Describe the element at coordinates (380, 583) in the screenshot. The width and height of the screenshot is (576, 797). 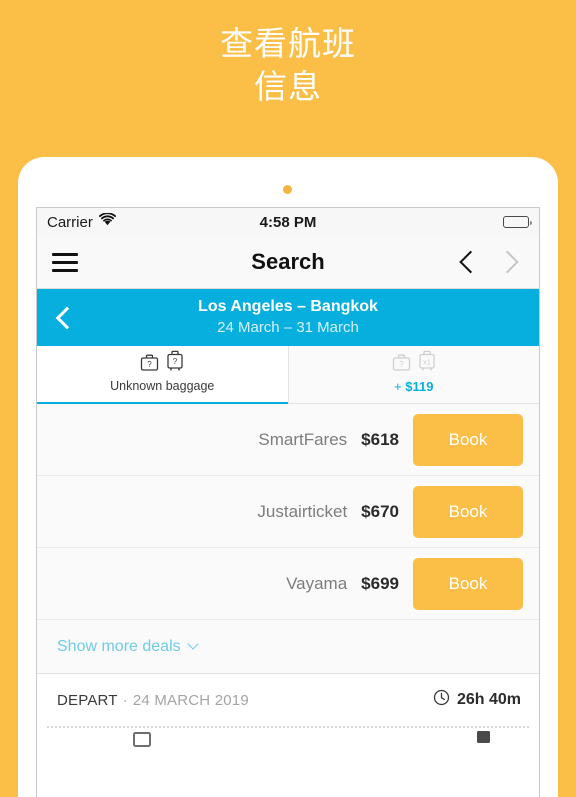
I see `deal-price: $699` at that location.